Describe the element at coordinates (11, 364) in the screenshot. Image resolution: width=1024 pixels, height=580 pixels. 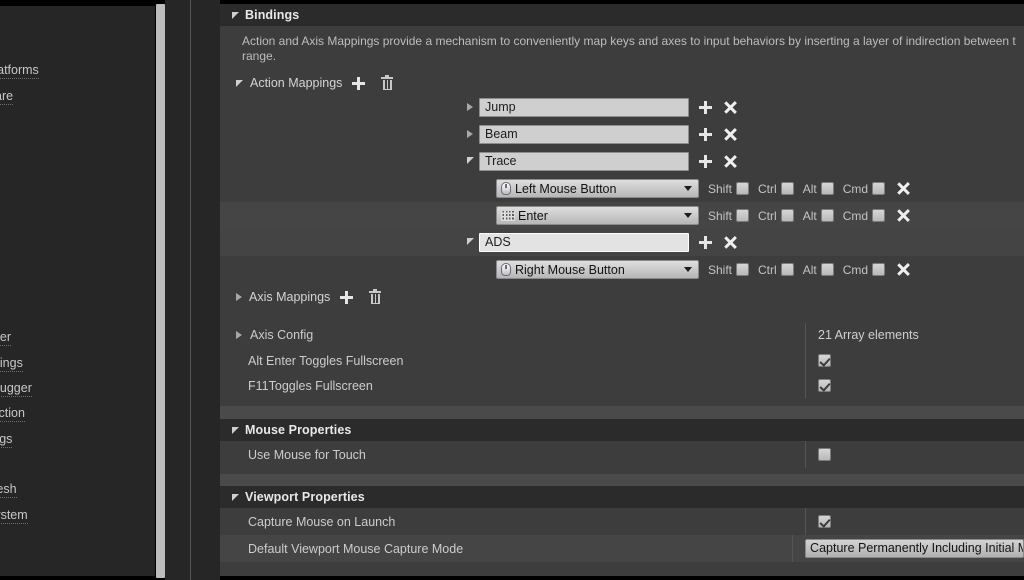
I see `sidebar-item: ettings` at that location.